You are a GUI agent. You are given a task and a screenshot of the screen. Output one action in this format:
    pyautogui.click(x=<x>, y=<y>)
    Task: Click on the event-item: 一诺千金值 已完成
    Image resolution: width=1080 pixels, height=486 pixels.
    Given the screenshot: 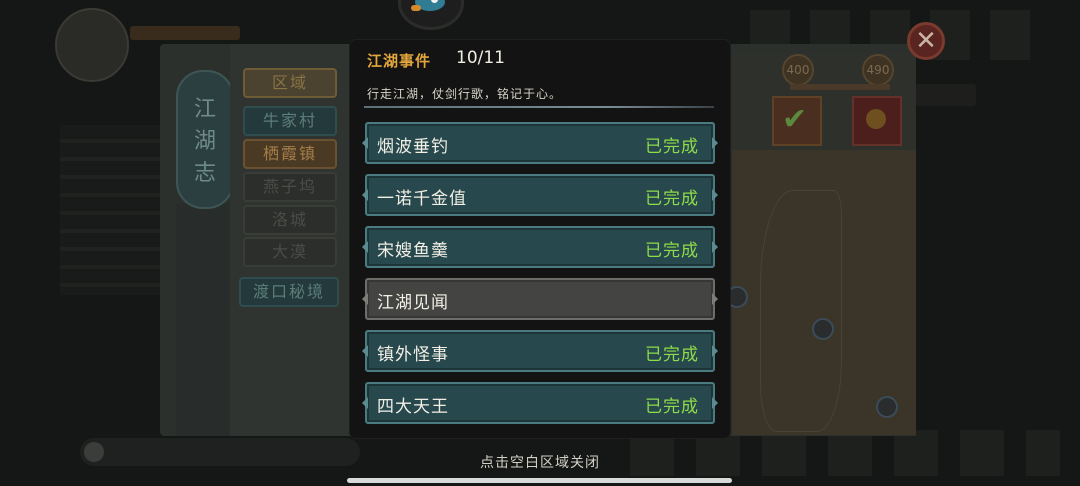 What is the action you would take?
    pyautogui.click(x=540, y=195)
    